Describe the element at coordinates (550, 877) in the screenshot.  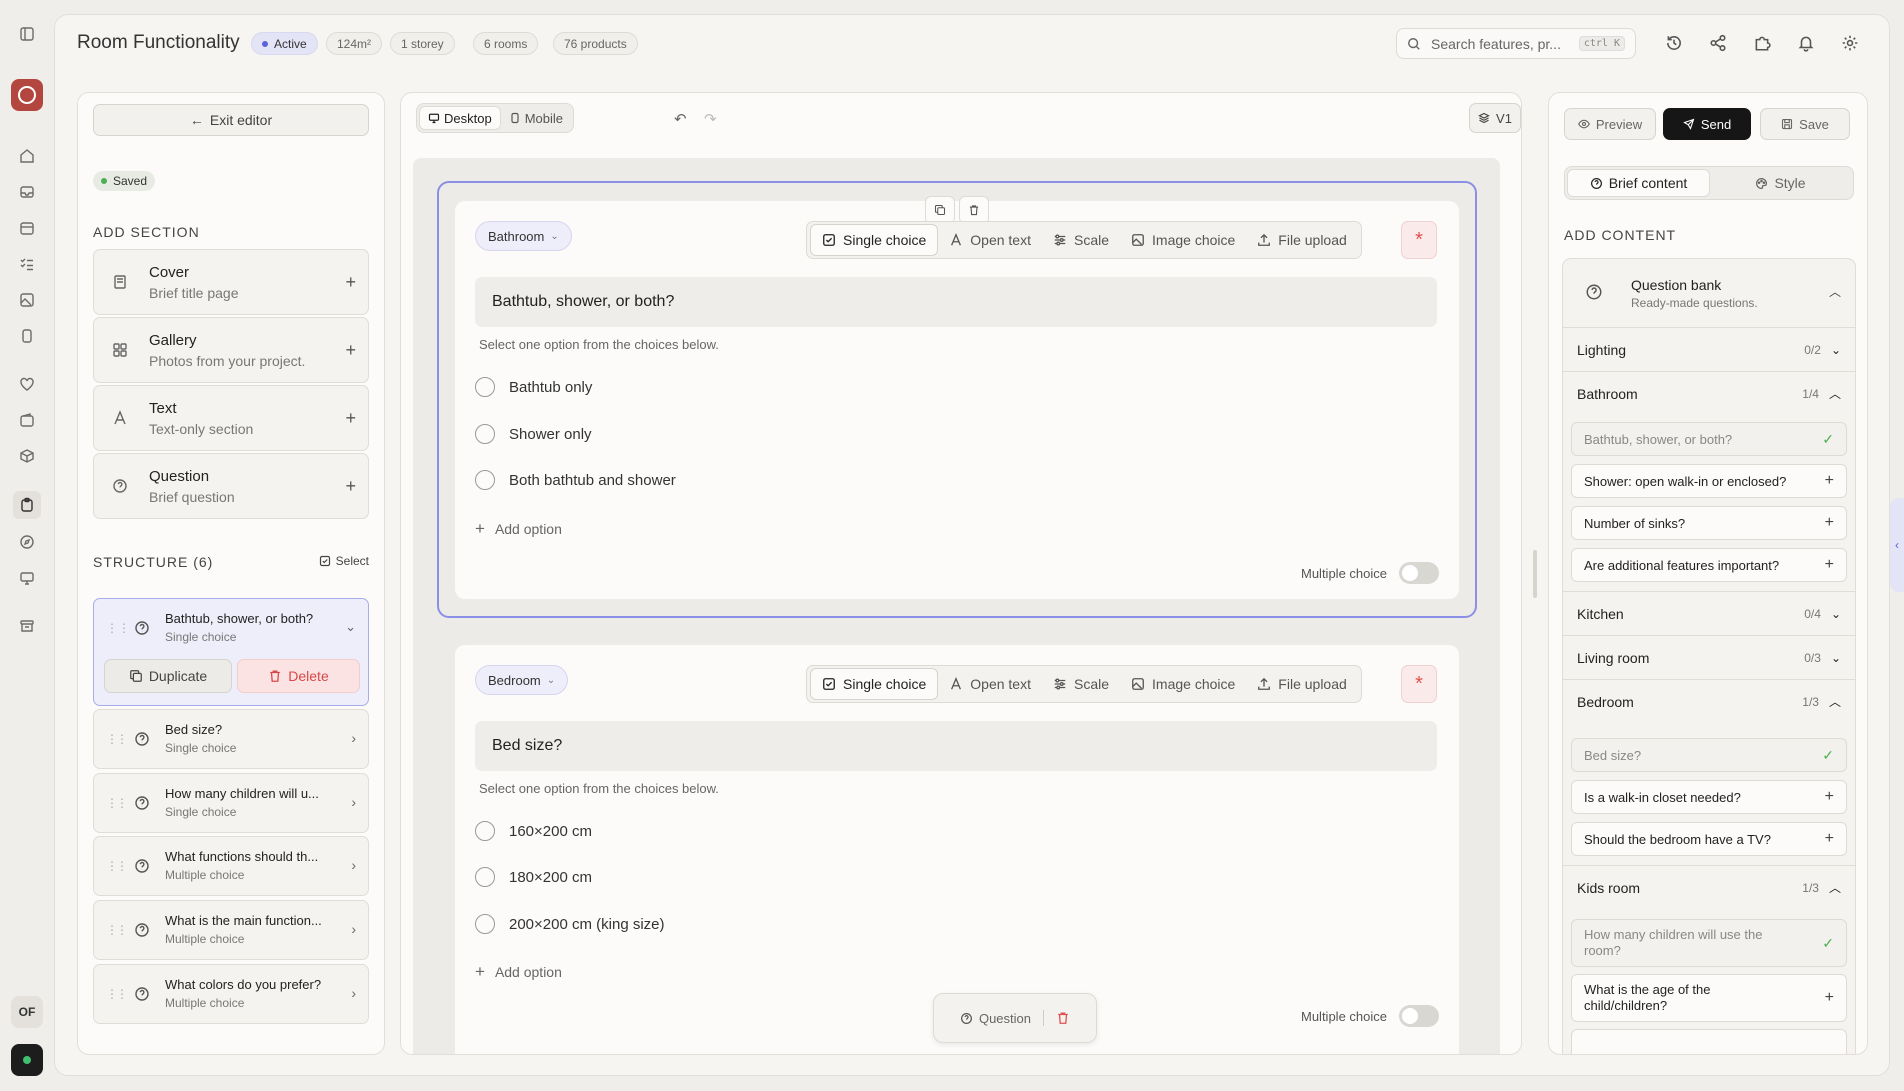
I see `option-label: 180×200 cm` at that location.